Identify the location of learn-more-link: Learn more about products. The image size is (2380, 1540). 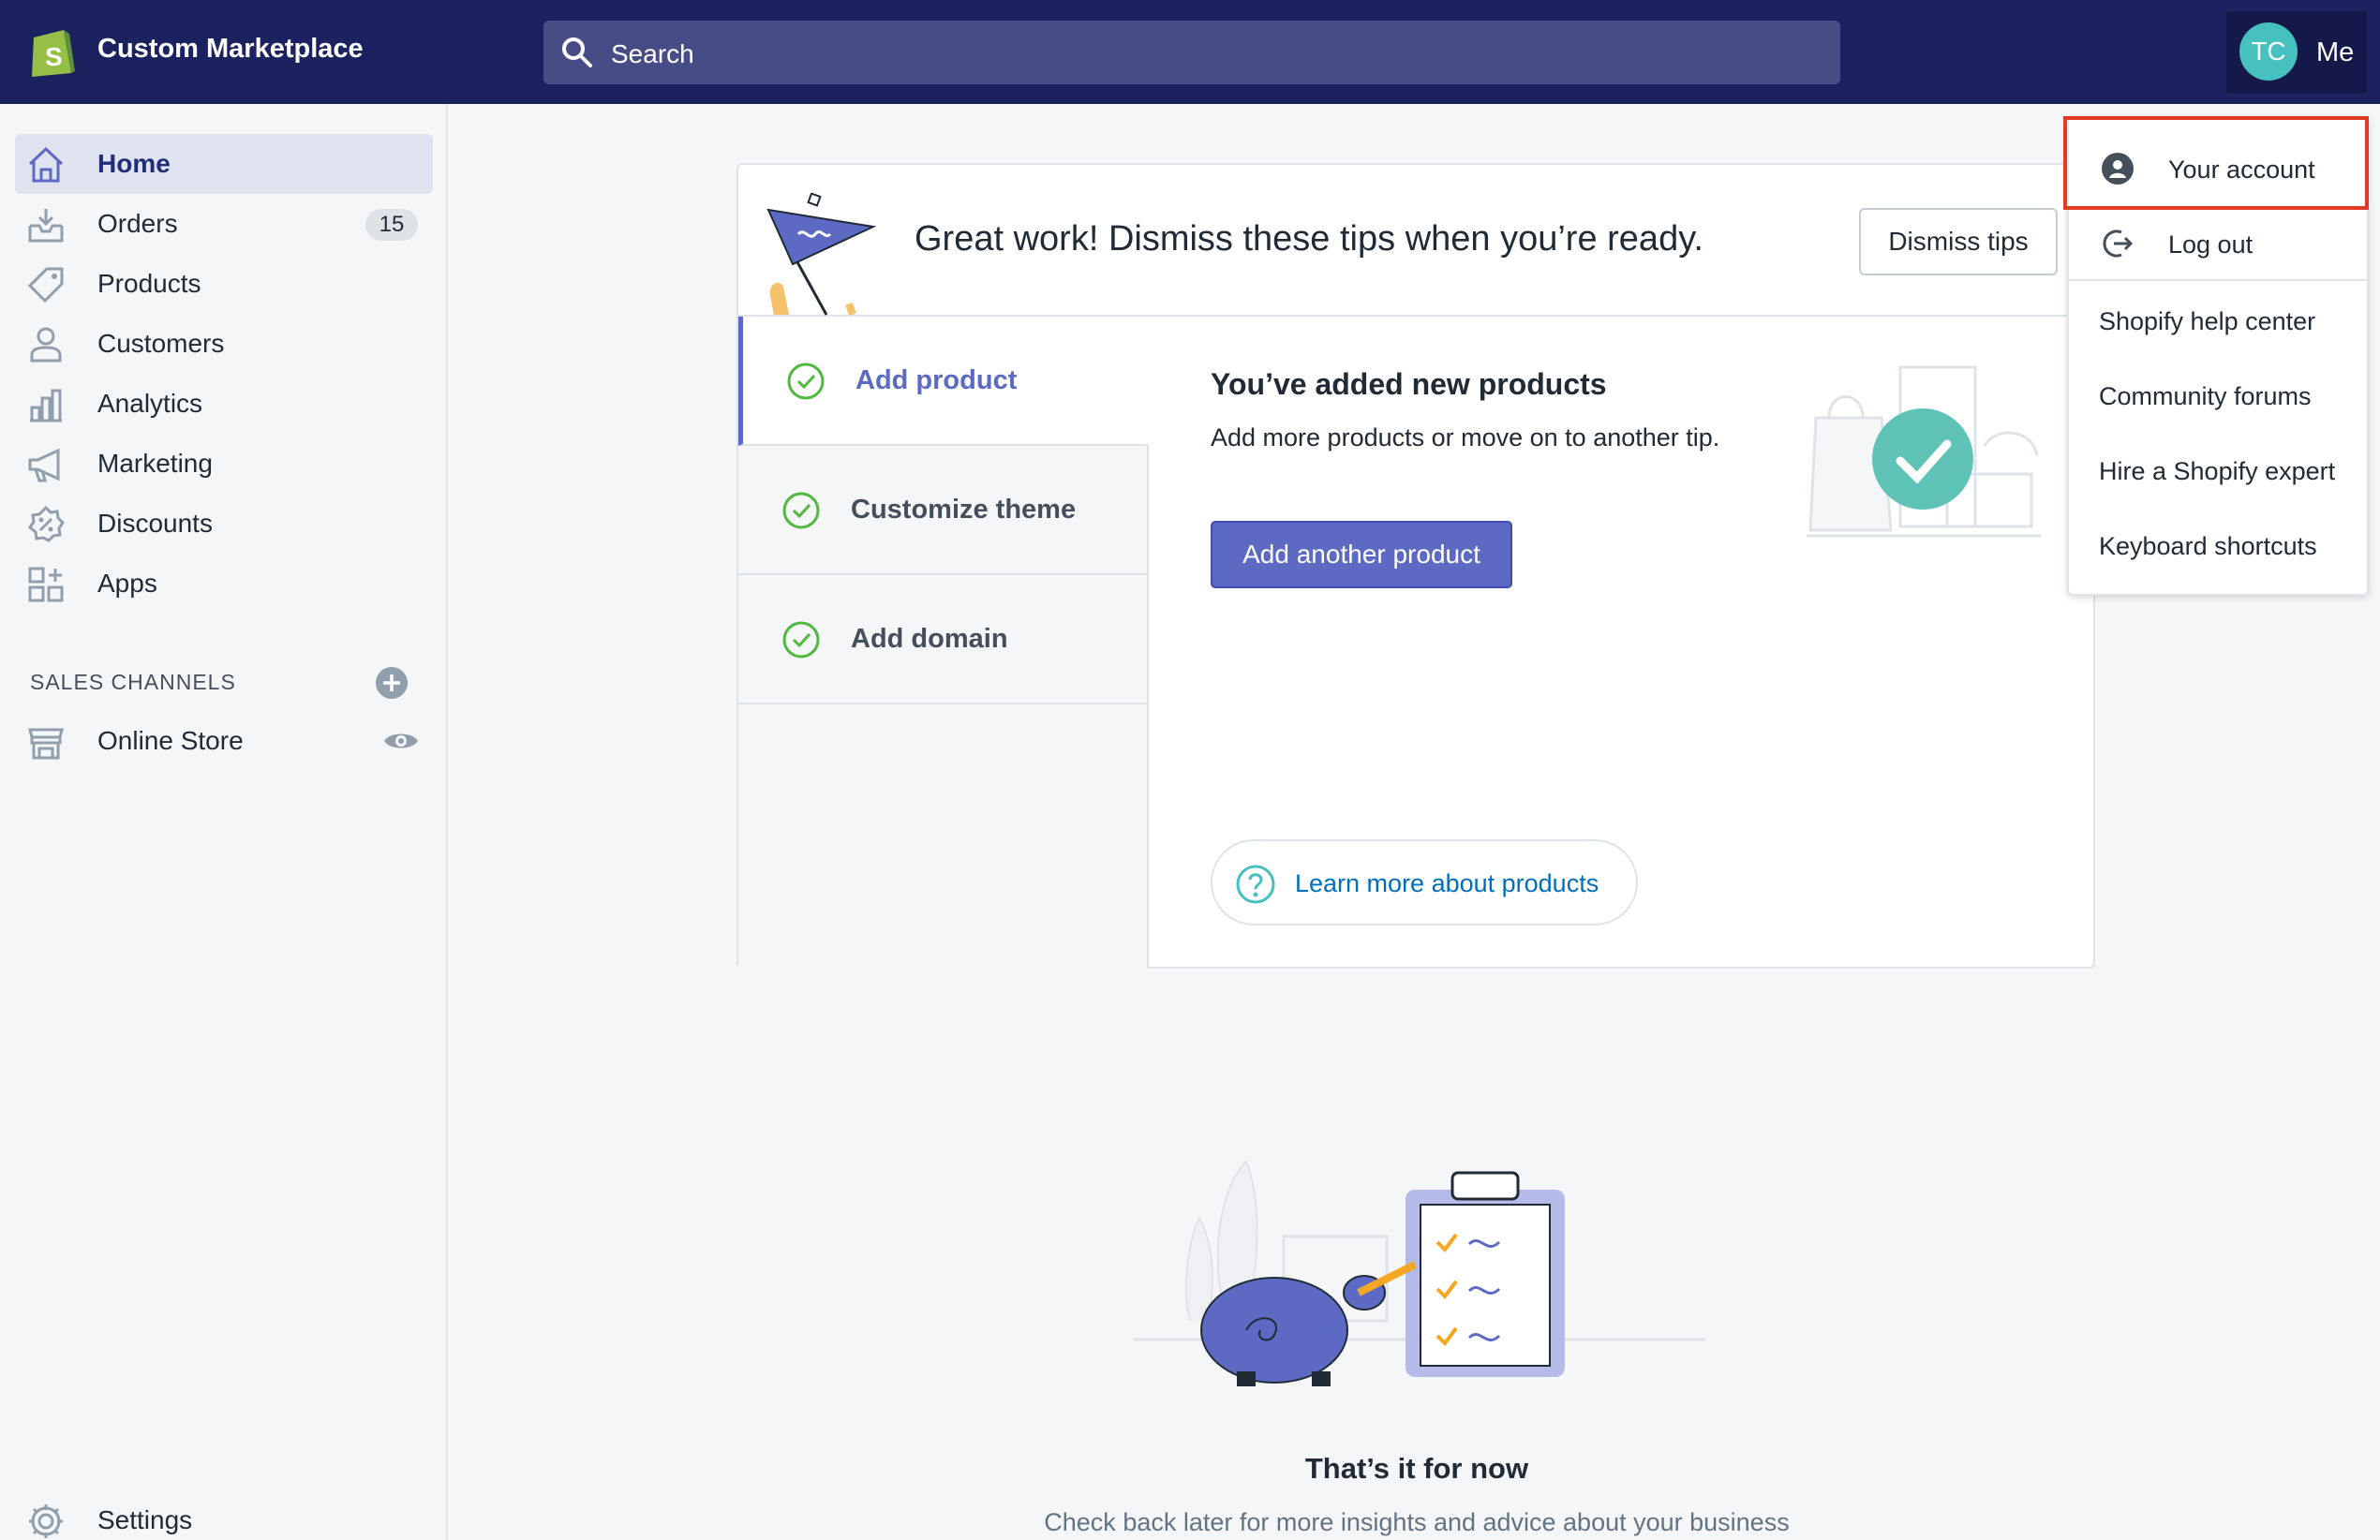
(1424, 882).